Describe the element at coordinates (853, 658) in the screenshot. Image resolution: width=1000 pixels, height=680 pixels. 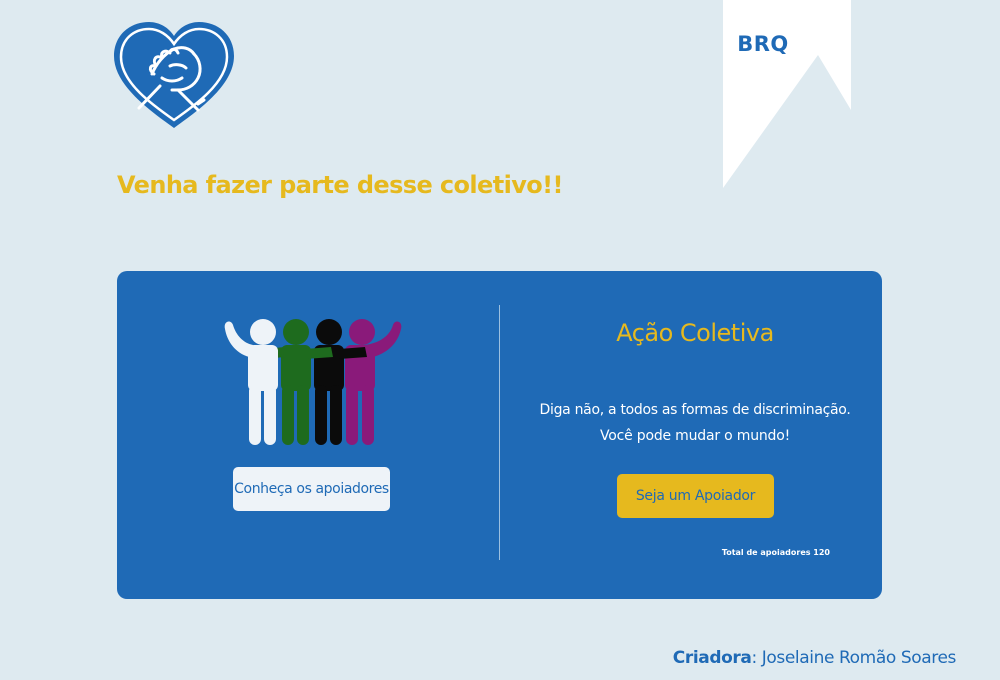
I see `creator-name: : Joselaine Romão Soares` at that location.